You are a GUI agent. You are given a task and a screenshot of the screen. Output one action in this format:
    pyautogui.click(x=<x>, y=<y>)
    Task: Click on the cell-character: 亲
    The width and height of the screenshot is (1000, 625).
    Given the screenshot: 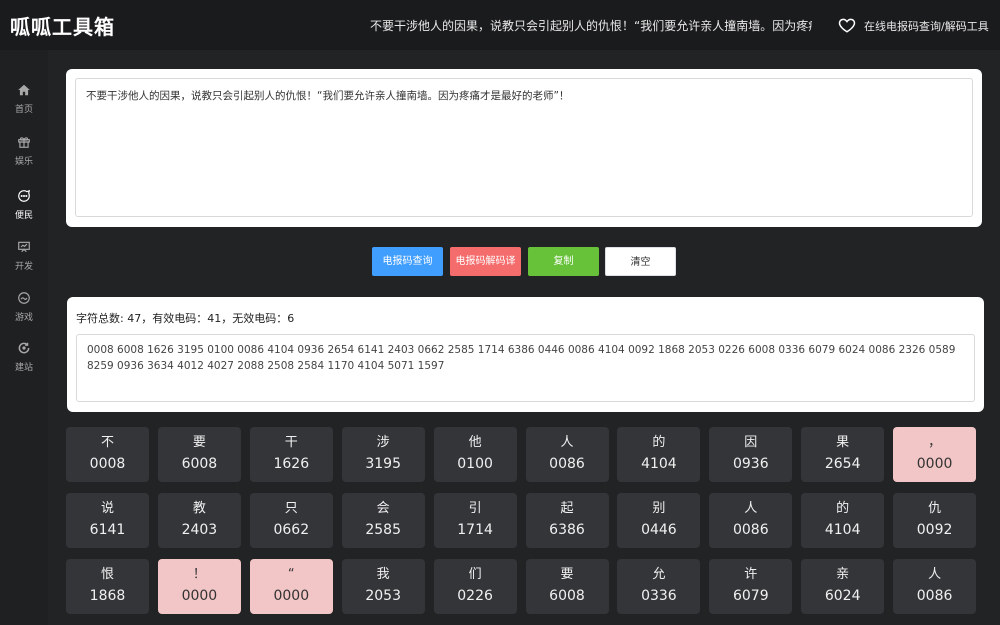 What is the action you would take?
    pyautogui.click(x=843, y=575)
    